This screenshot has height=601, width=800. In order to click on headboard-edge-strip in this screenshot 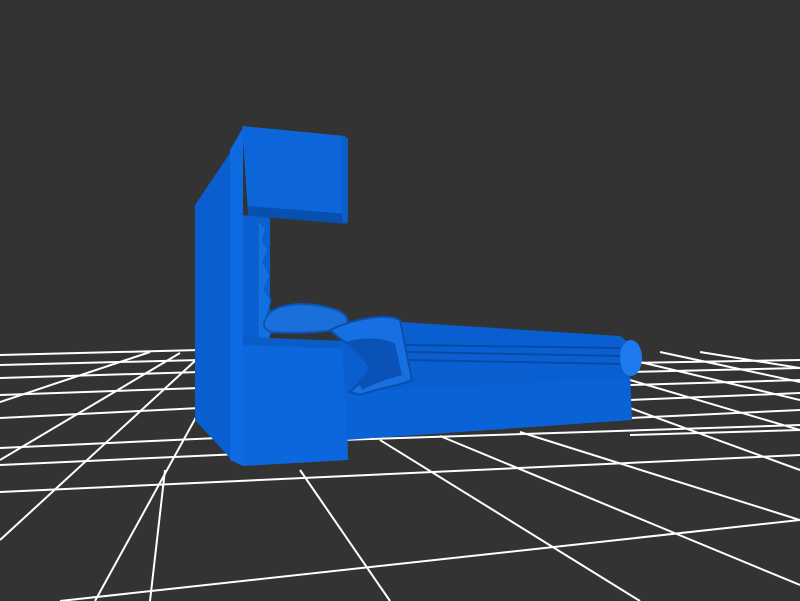, I will do `click(236, 297)`.